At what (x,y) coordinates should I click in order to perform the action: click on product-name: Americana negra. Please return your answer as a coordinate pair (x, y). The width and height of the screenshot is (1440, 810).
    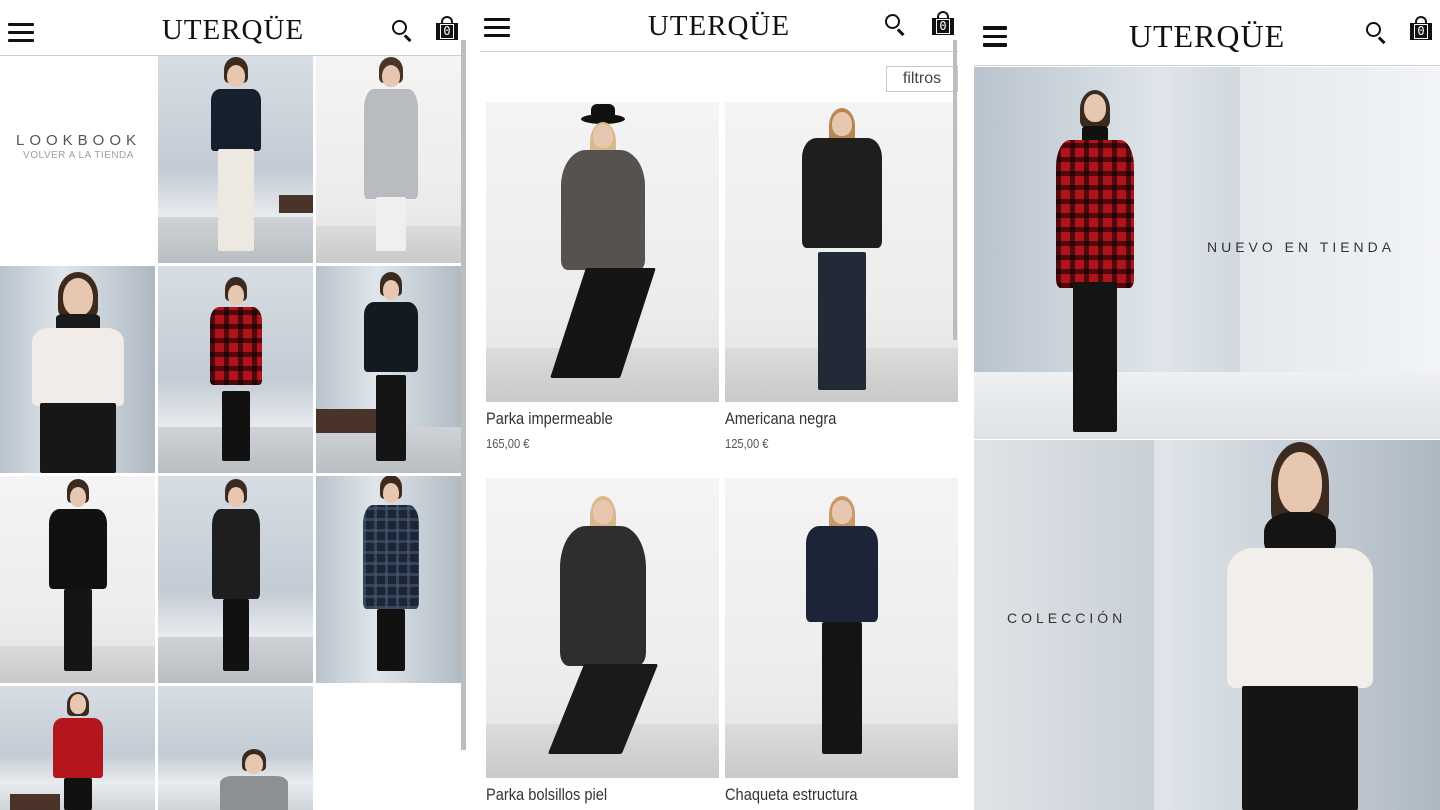
    Looking at the image, I should click on (780, 419).